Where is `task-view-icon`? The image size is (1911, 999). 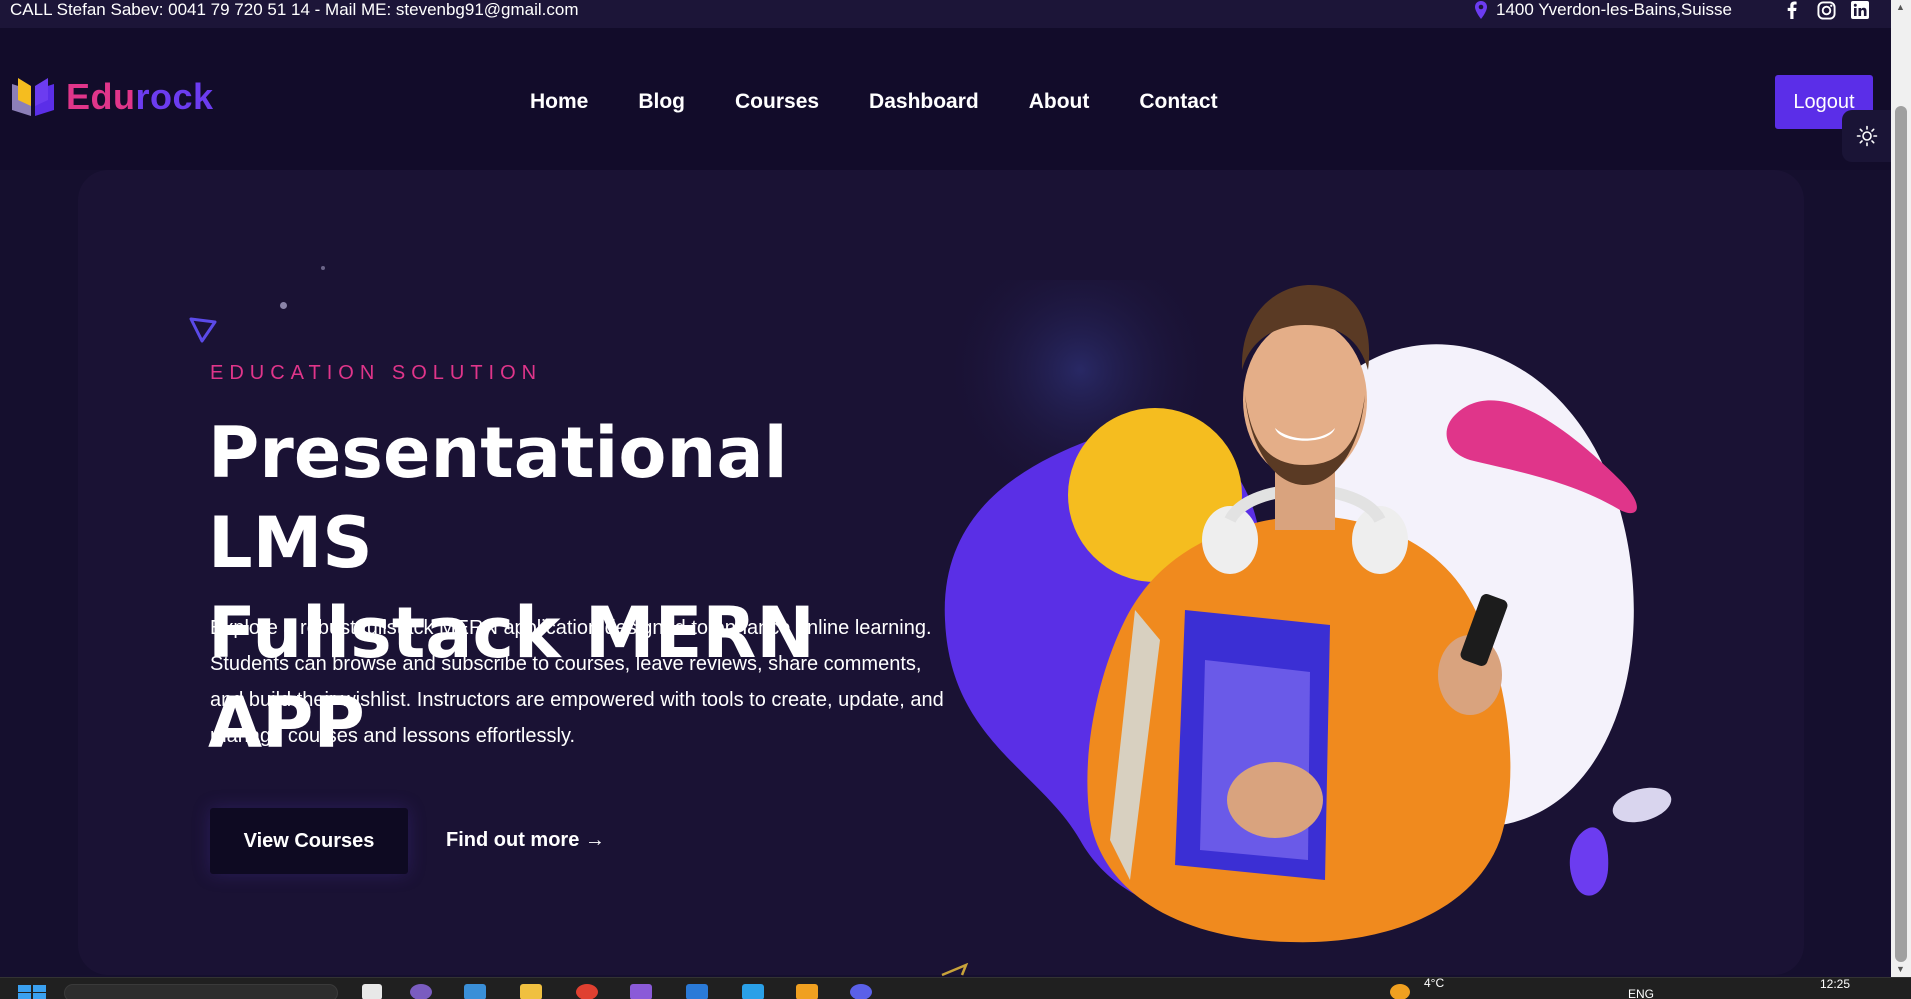 task-view-icon is located at coordinates (372, 991).